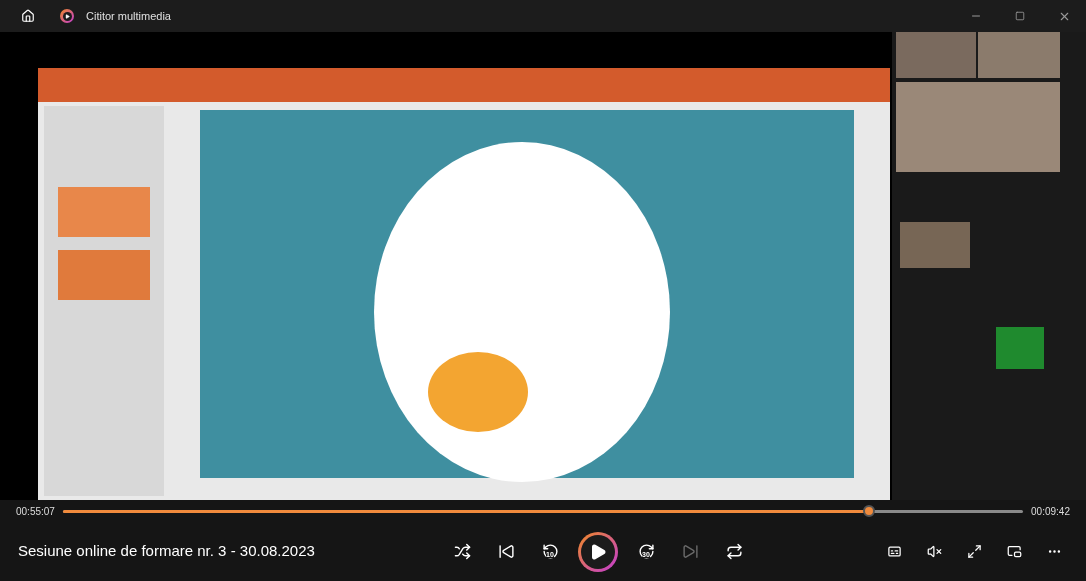 The image size is (1086, 581). I want to click on fullscreen-icon, so click(974, 551).